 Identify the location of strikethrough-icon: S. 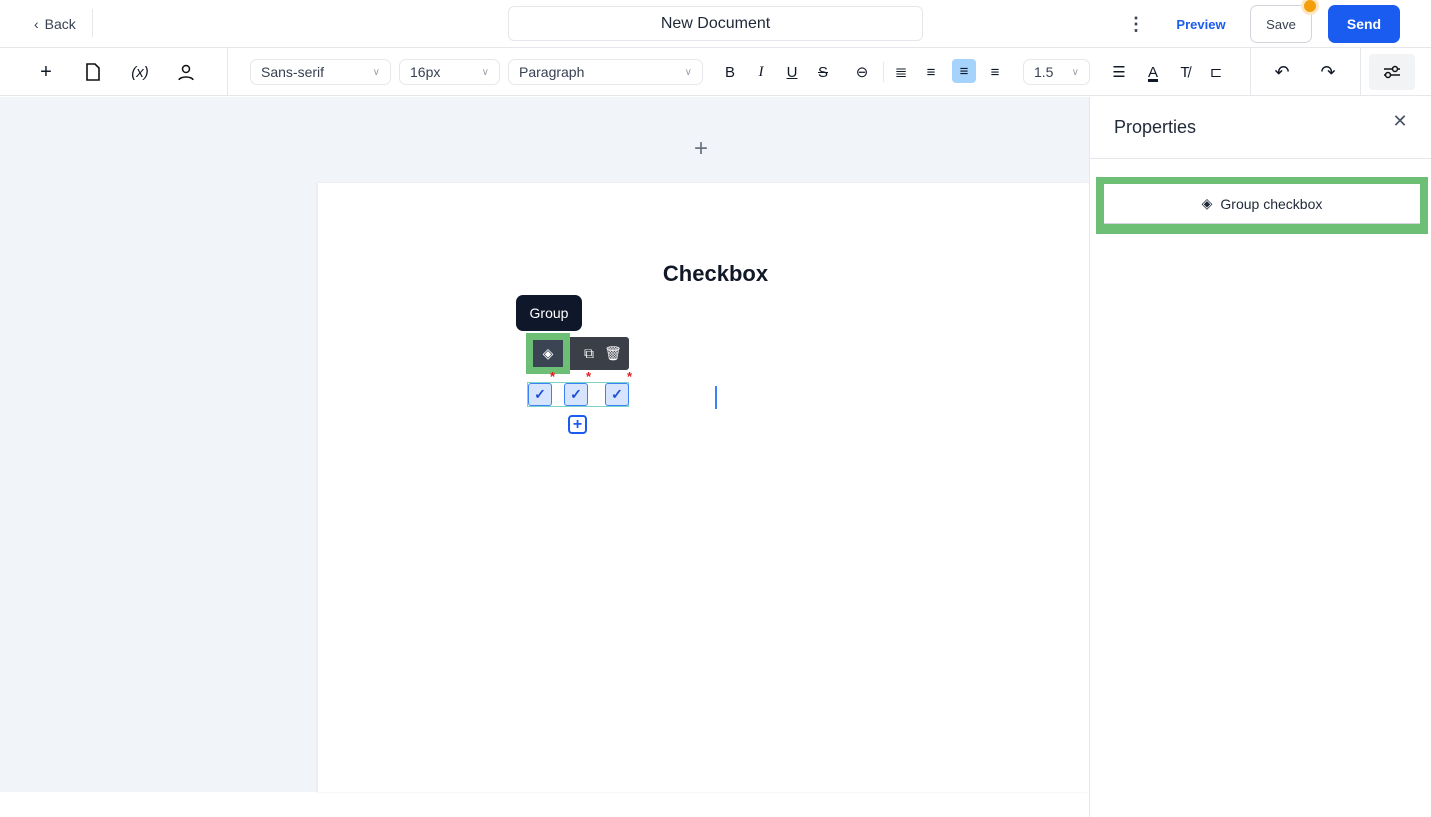
(823, 72).